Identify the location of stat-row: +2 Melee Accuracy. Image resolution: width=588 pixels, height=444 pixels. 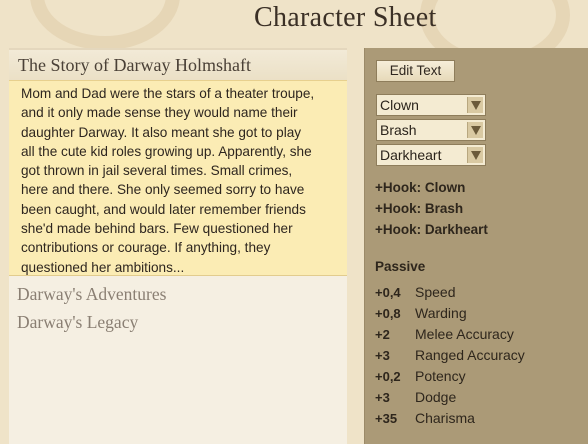
(475, 336).